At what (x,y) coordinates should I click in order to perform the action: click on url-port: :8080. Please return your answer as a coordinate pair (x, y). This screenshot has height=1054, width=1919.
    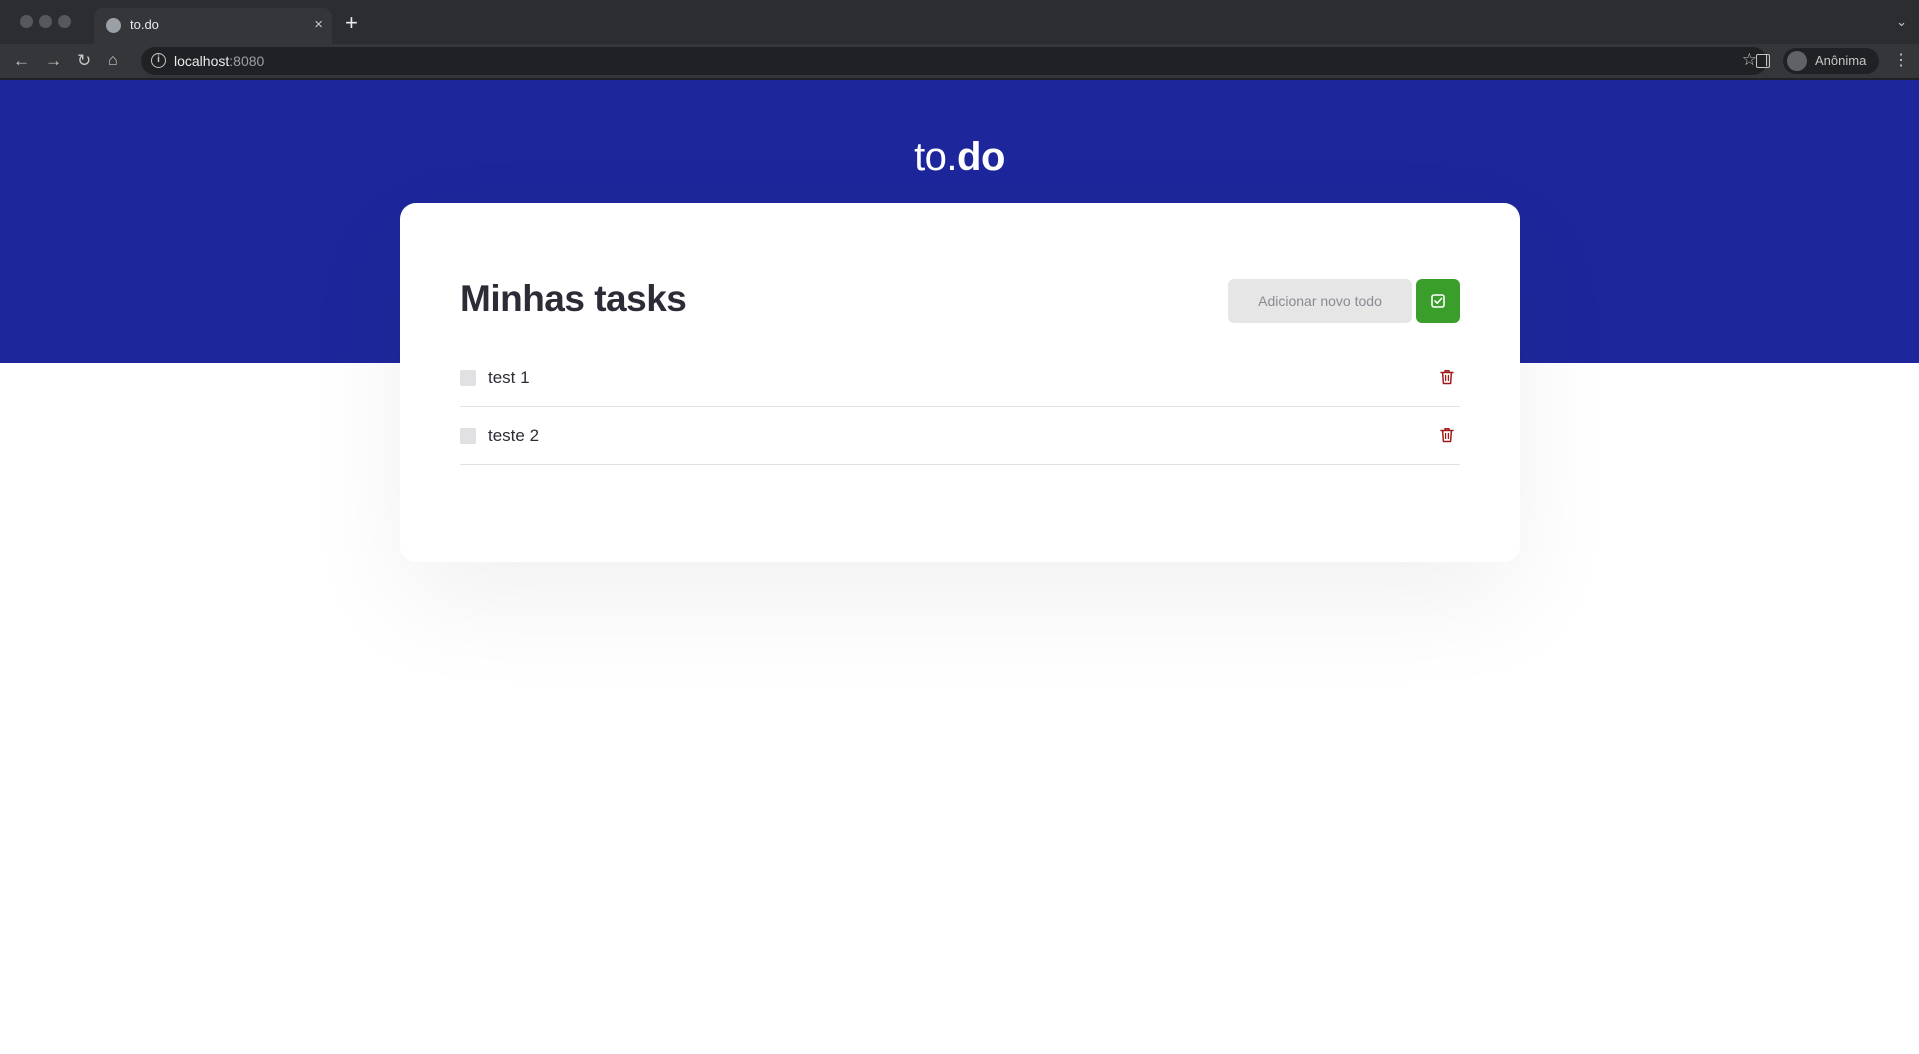
    Looking at the image, I should click on (247, 61).